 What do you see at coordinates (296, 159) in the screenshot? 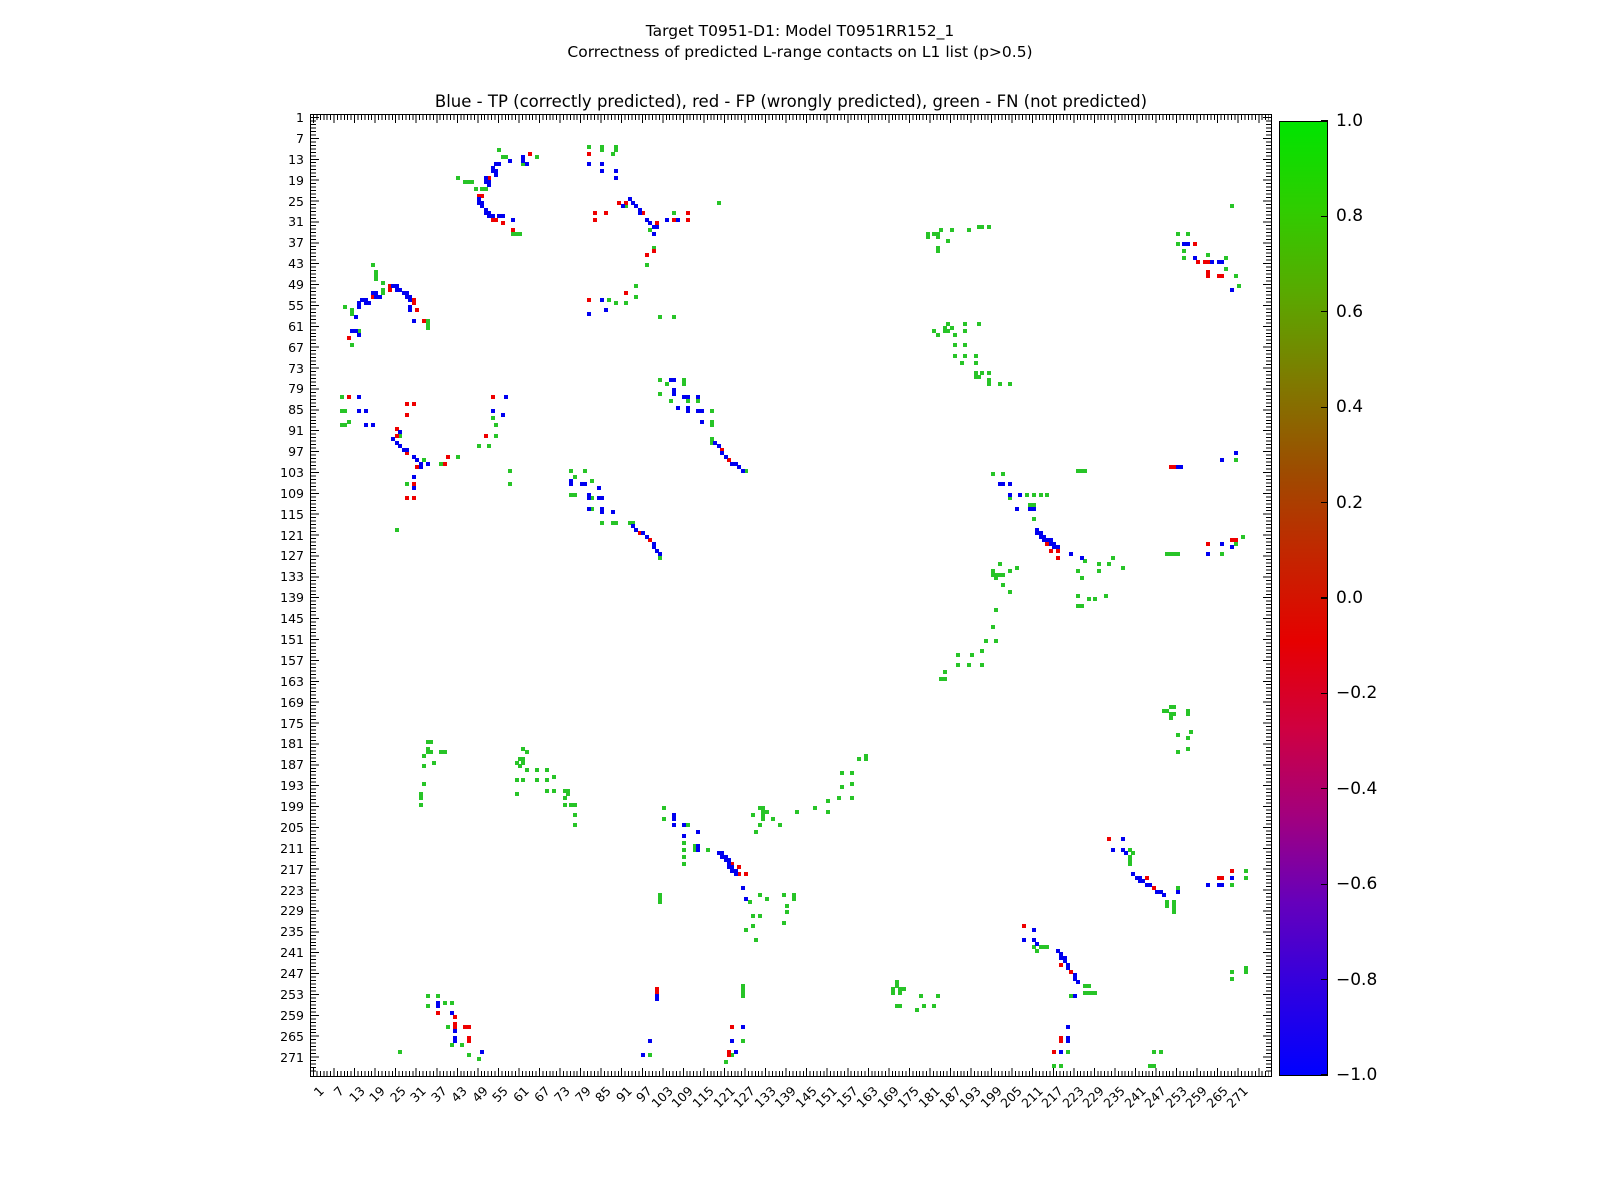
I see `y-tick-label: 13` at bounding box center [296, 159].